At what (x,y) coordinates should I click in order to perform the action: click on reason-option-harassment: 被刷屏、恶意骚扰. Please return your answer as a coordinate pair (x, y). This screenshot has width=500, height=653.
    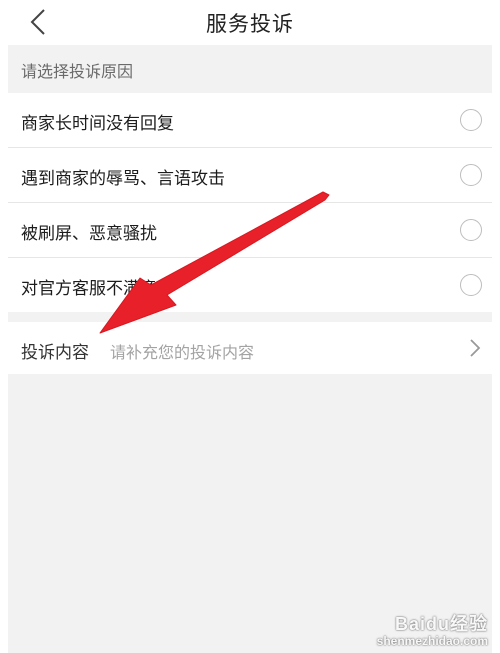
    Looking at the image, I should click on (250, 230).